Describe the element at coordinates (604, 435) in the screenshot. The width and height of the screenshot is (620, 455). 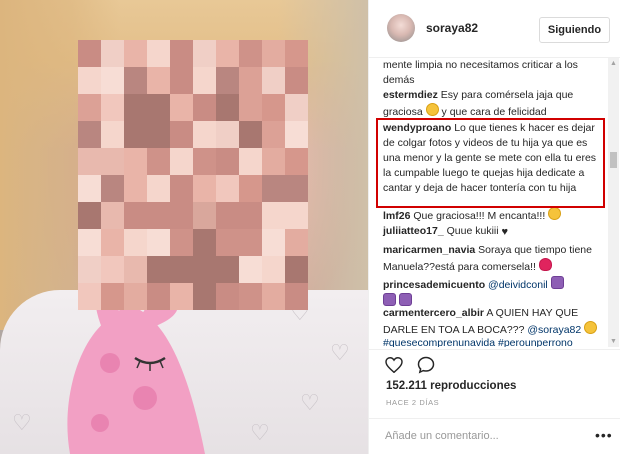
I see `more-options-icon: •••` at that location.